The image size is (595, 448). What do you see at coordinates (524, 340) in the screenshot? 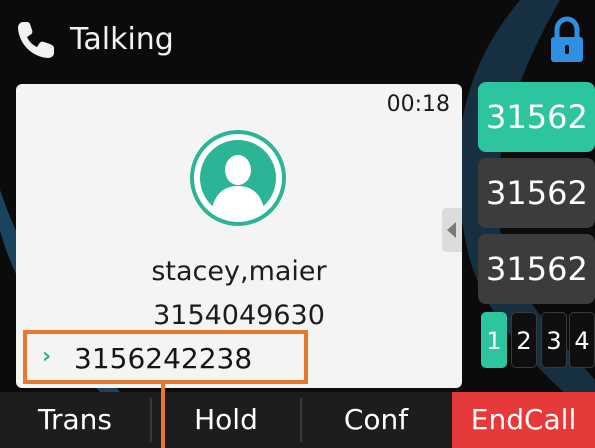
I see `page-button-2: 2` at bounding box center [524, 340].